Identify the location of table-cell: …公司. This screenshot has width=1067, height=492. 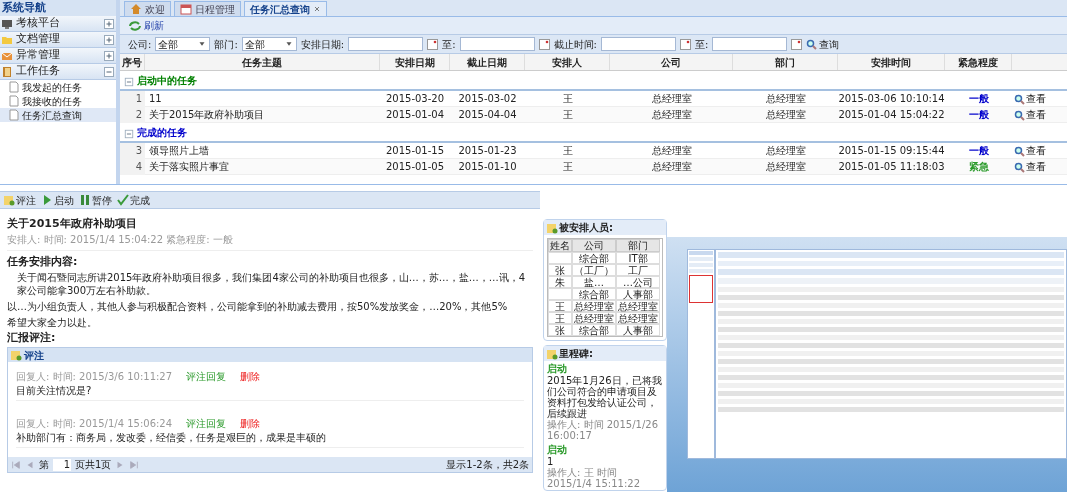
(638, 282).